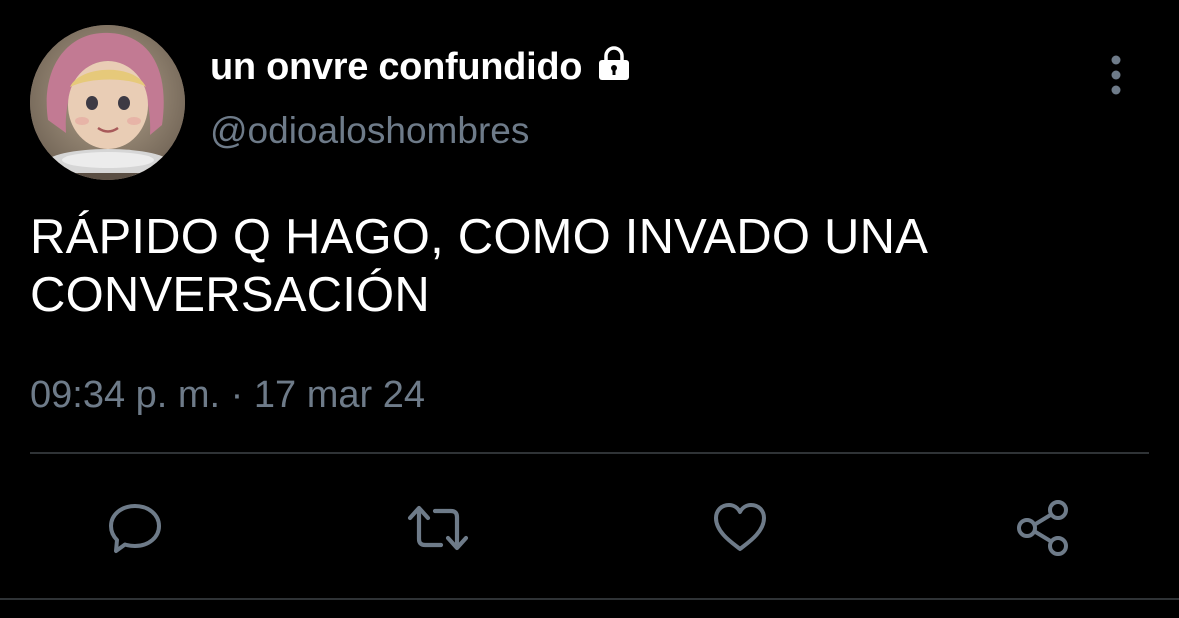 This screenshot has height=618, width=1179. What do you see at coordinates (1116, 75) in the screenshot?
I see `vertical-dots-icon` at bounding box center [1116, 75].